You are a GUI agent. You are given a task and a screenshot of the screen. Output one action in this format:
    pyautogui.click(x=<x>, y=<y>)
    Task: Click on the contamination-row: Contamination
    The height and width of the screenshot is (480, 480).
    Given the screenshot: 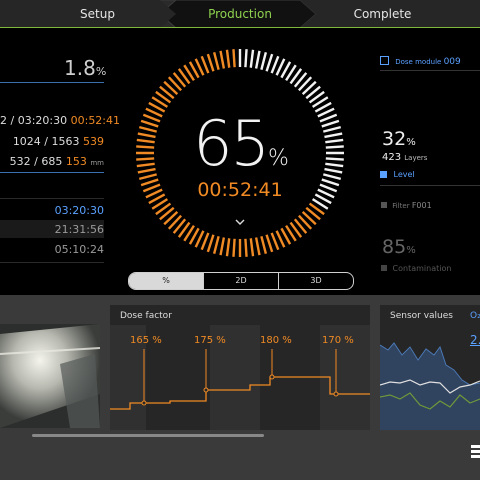 What is the action you would take?
    pyautogui.click(x=416, y=268)
    